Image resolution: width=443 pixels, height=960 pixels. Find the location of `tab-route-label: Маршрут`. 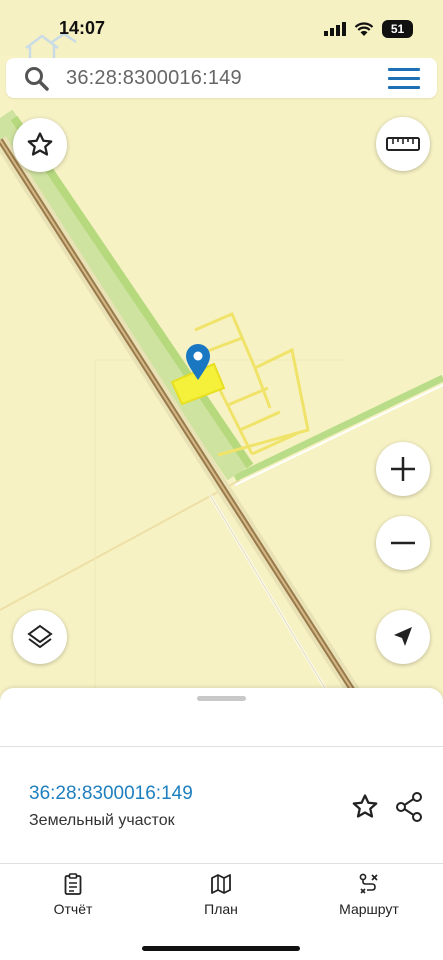

tab-route-label: Маршрут is located at coordinates (369, 909).